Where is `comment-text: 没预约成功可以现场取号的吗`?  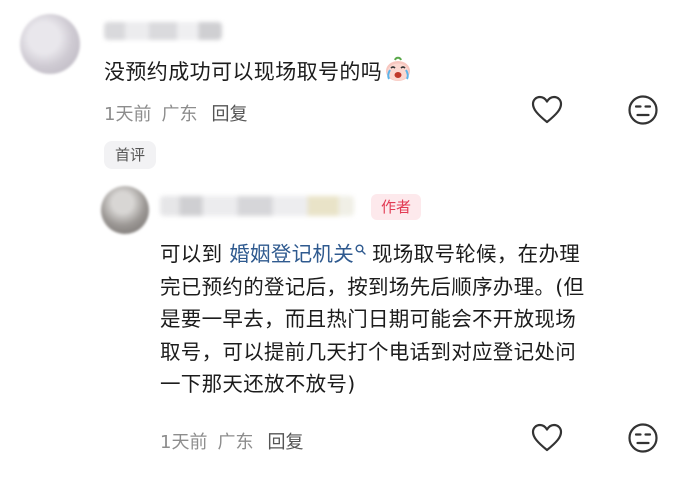
comment-text: 没预约成功可以现场取号的吗 is located at coordinates (258, 71).